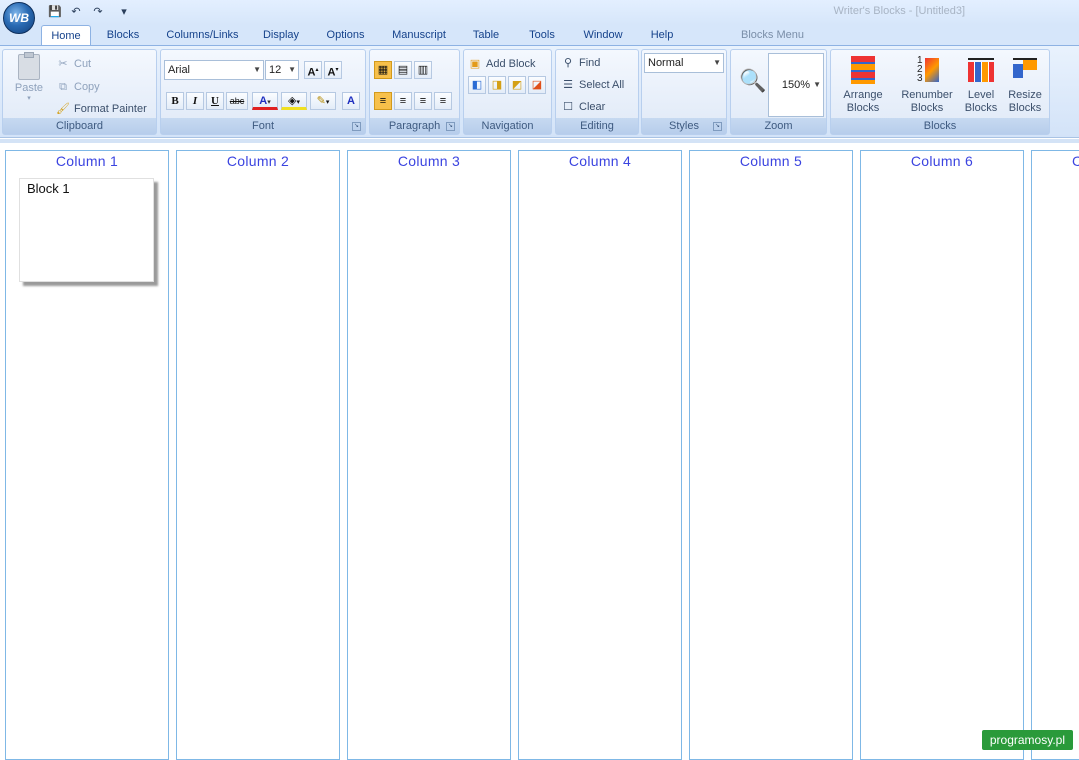 The height and width of the screenshot is (760, 1079). Describe the element at coordinates (345, 35) in the screenshot. I see `tab-options: Options` at that location.